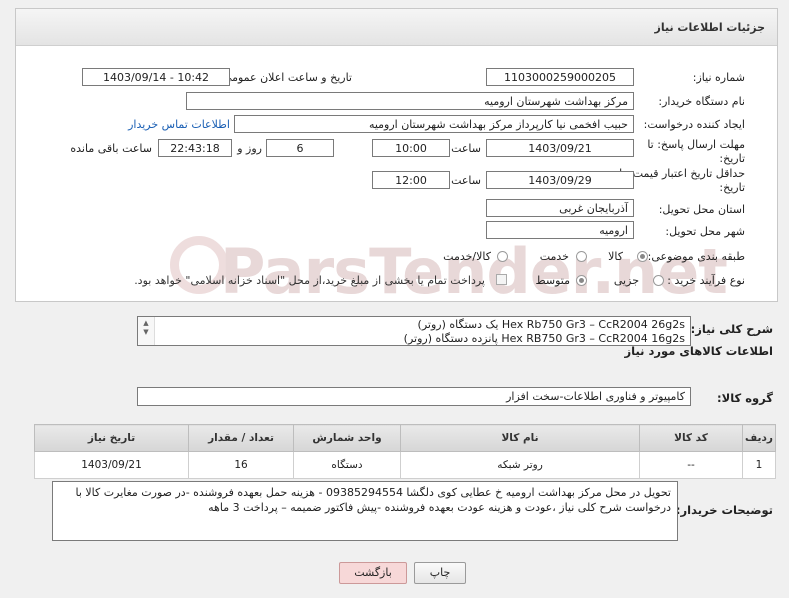 The height and width of the screenshot is (598, 789). I want to click on col-header-row: ردیف, so click(759, 438).